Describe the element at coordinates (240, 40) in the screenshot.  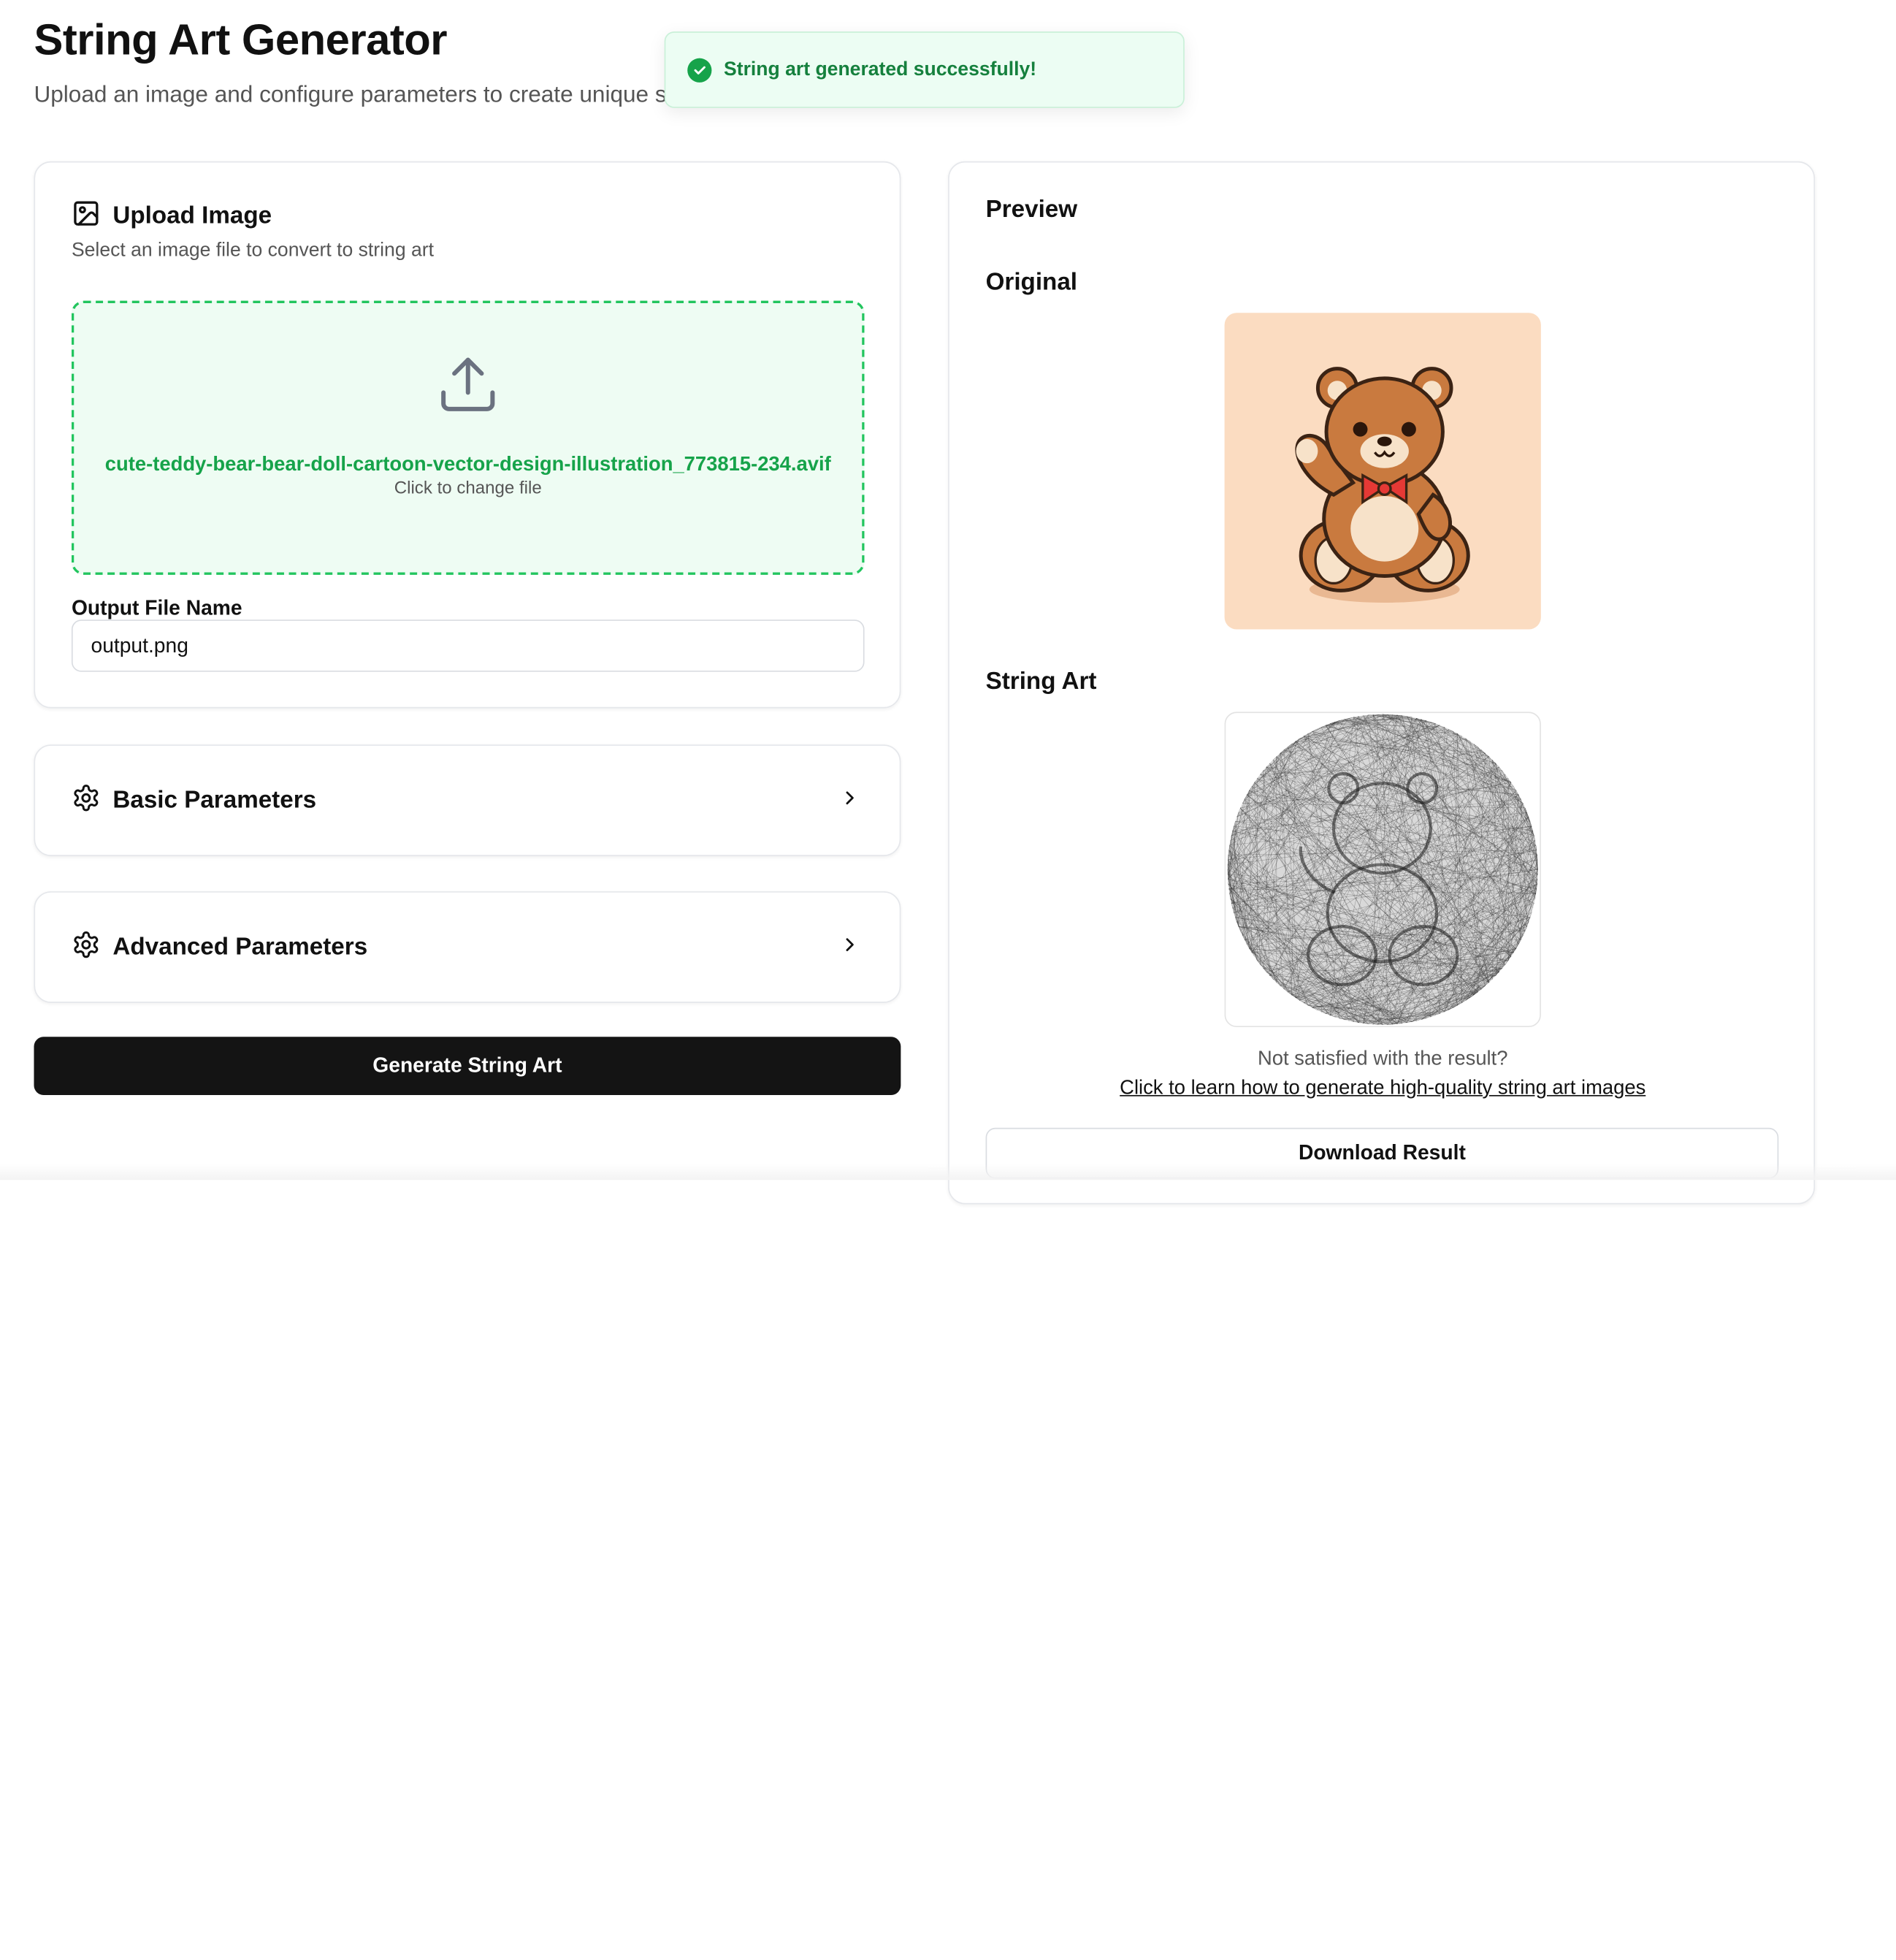
I see `page-title: String Art Generator` at that location.